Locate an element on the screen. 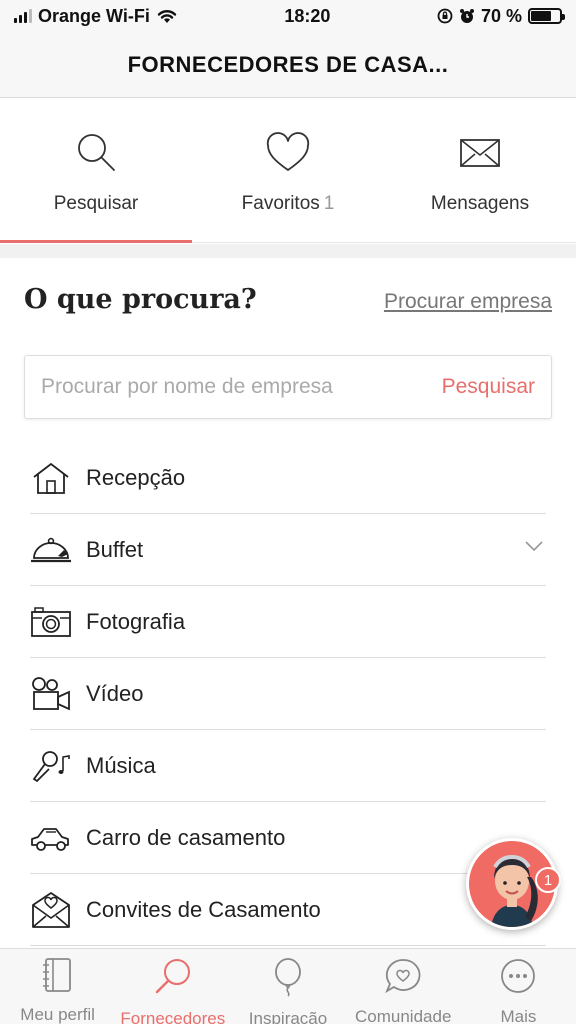 Image resolution: width=576 pixels, height=1024 pixels. cloche-icon is located at coordinates (51, 550).